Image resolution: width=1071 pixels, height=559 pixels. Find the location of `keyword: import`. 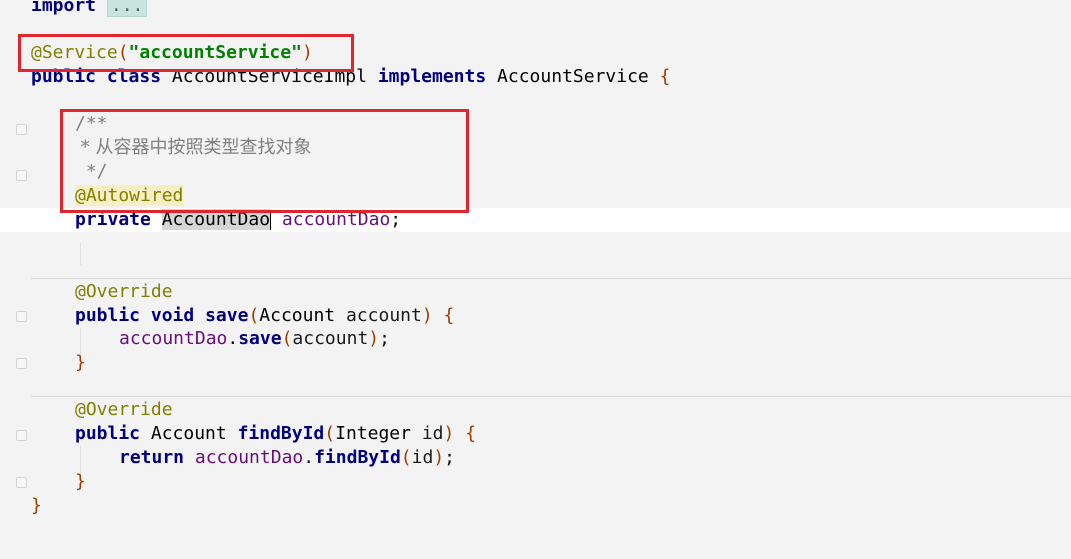

keyword: import is located at coordinates (64, 8).